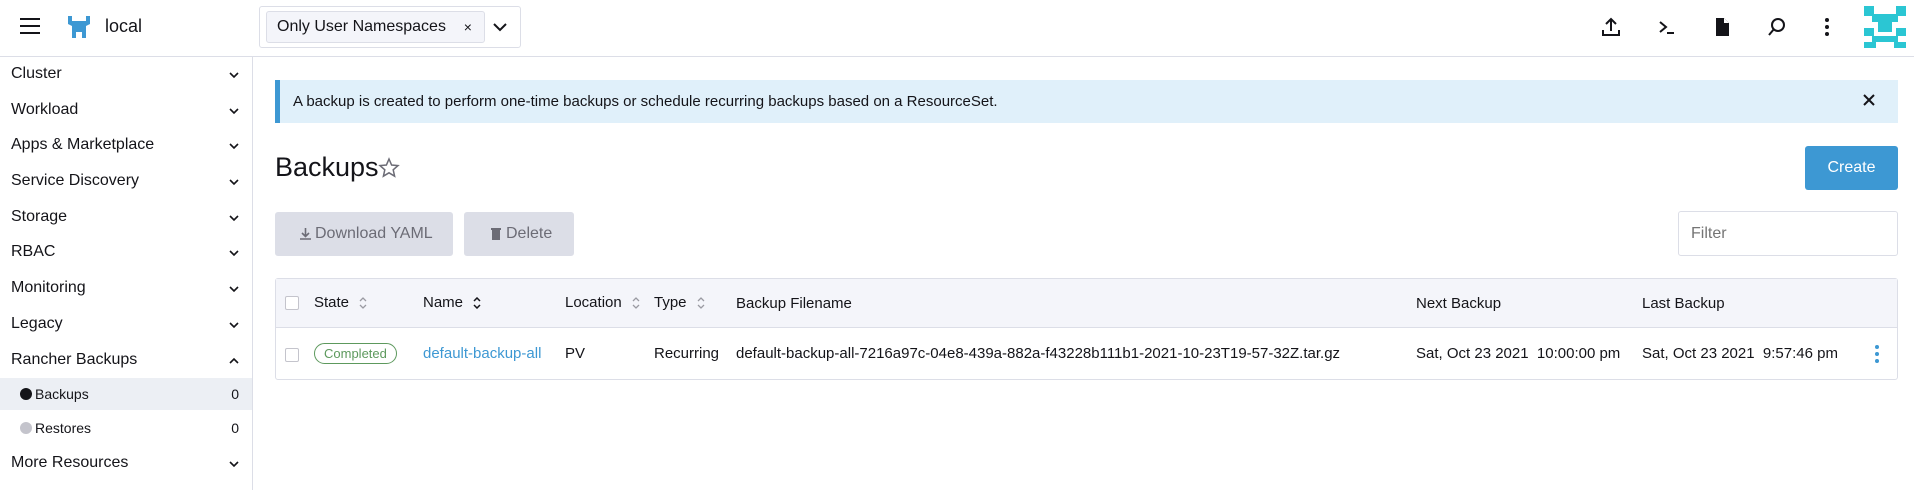 The image size is (1914, 490). I want to click on column-header-location: Location, so click(602, 302).